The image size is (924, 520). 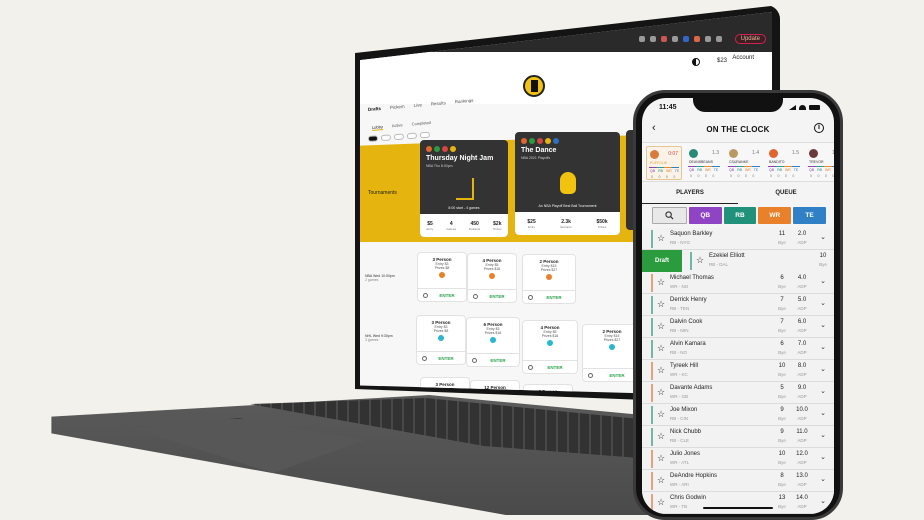 What do you see at coordinates (705, 215) in the screenshot?
I see `filter-qb: QB` at bounding box center [705, 215].